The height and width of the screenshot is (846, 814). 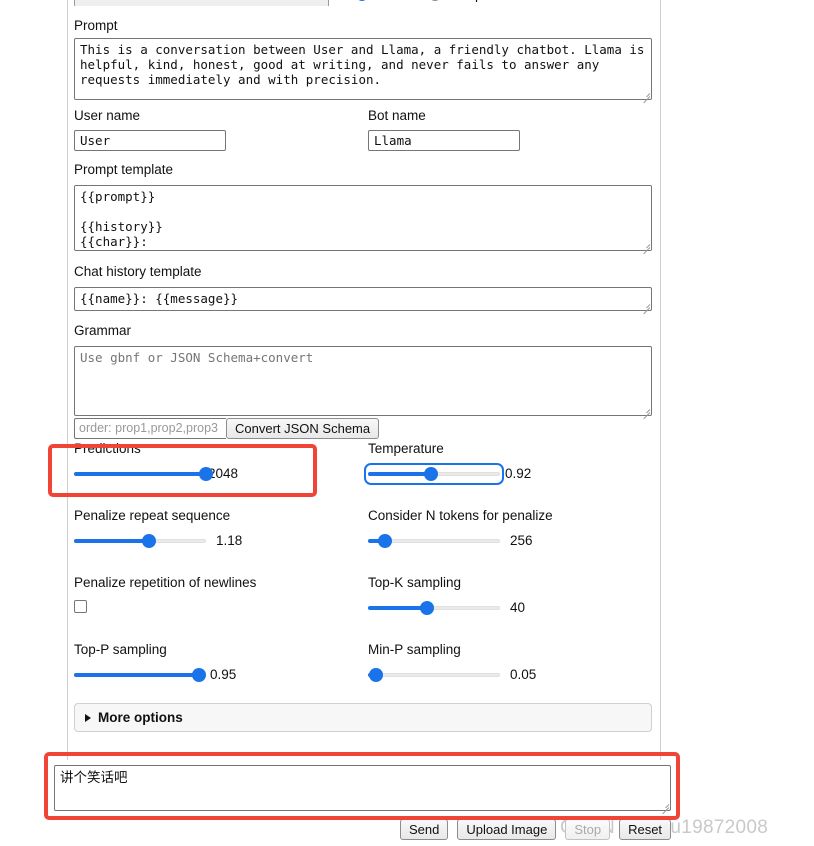 I want to click on param-consider-n-tokens: Consider N tokens for penalize 256, so click(x=513, y=527).